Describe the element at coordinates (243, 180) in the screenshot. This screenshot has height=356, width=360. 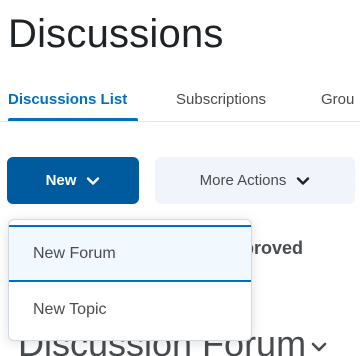
I see `more-actions-label: More Actions` at that location.